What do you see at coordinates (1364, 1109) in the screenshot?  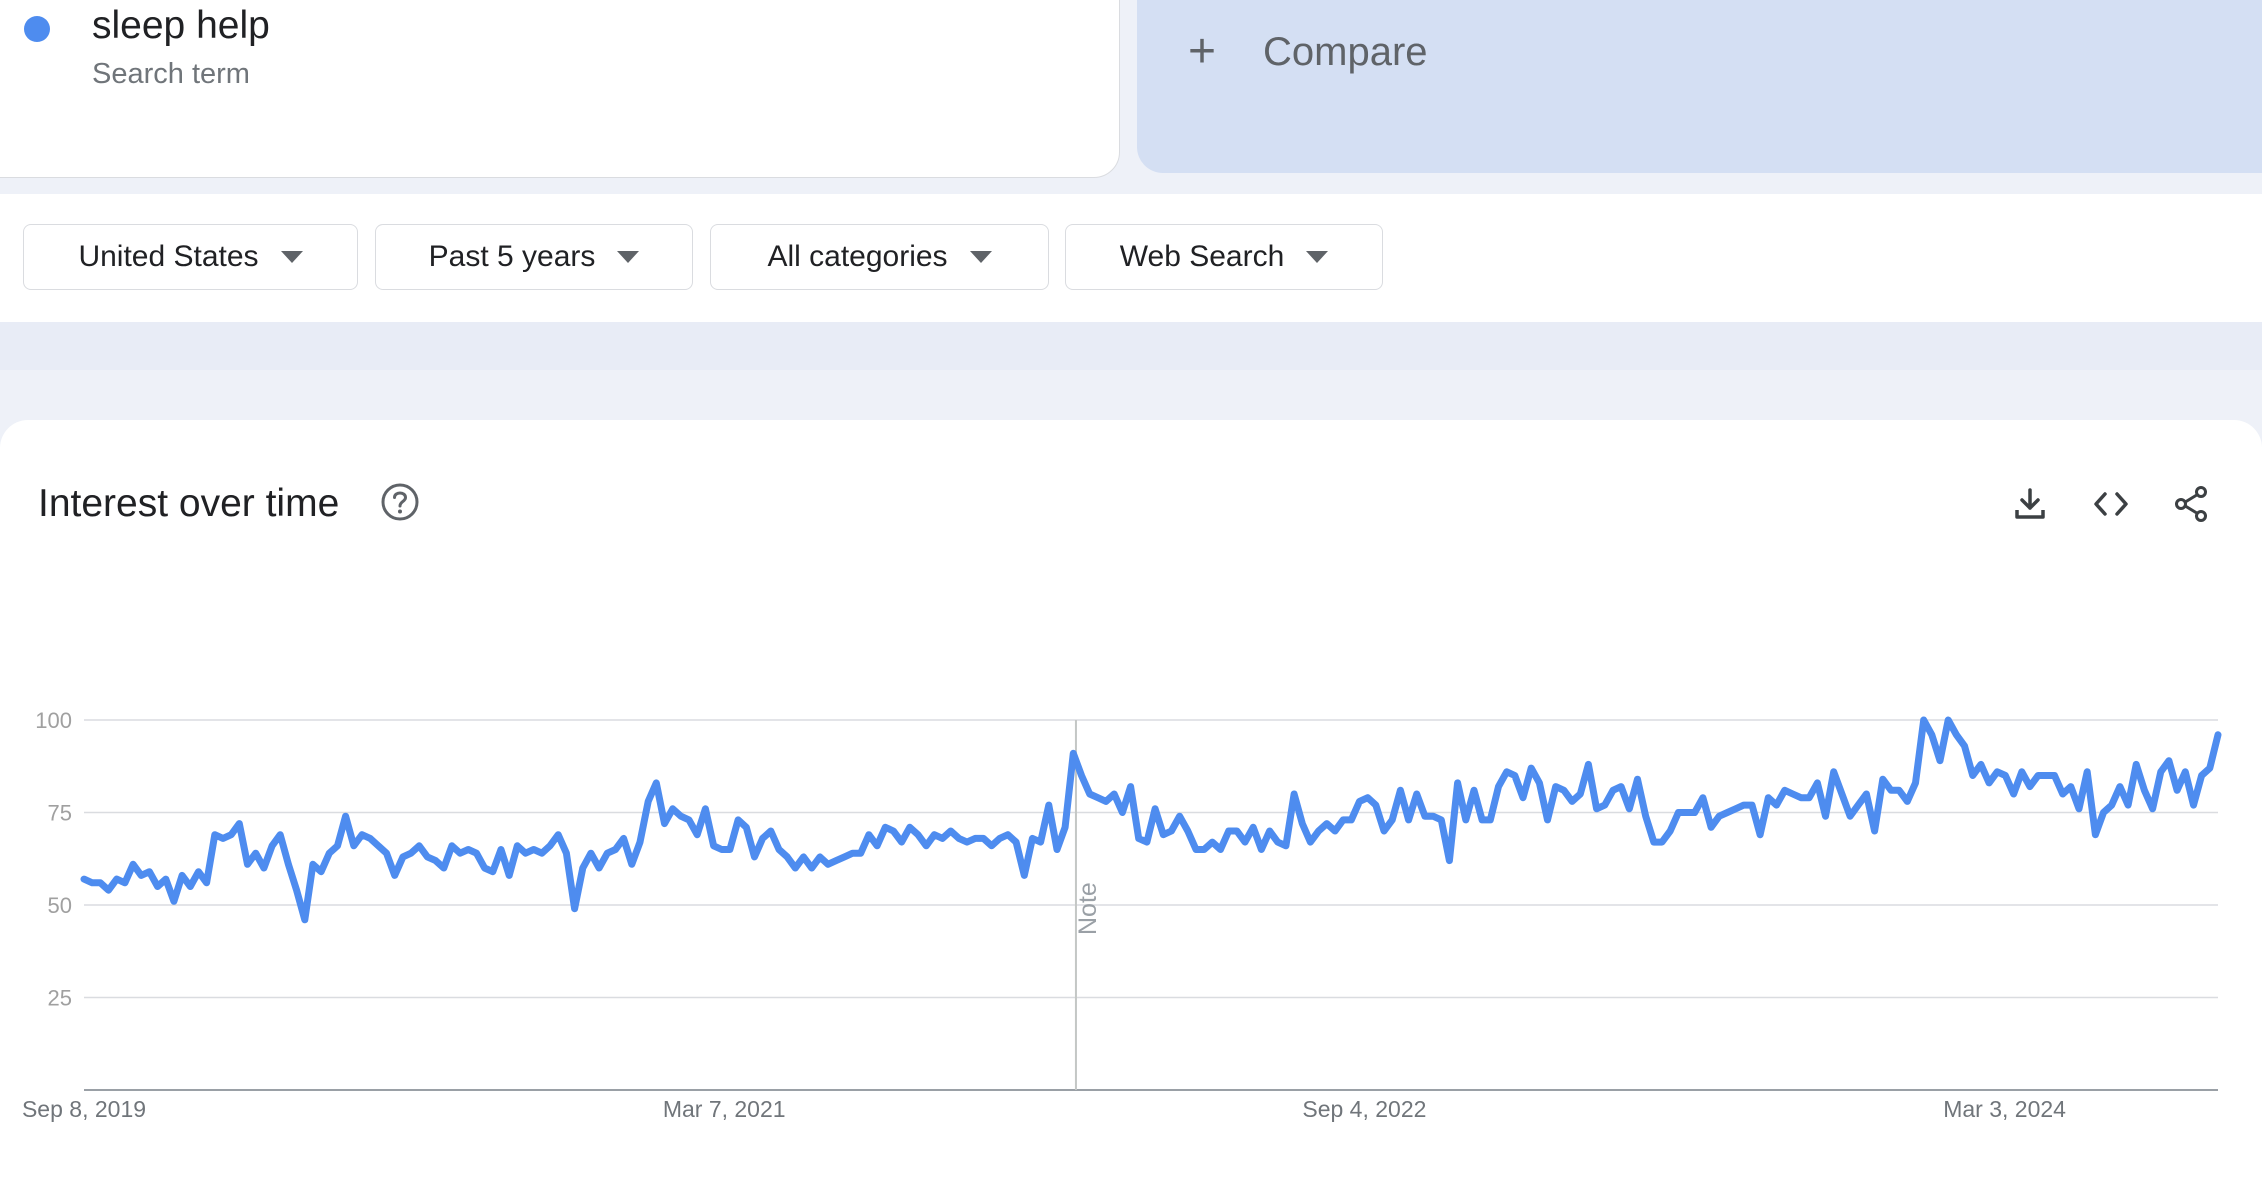 I see `x-tick-label-2: Sep 4, 2022` at bounding box center [1364, 1109].